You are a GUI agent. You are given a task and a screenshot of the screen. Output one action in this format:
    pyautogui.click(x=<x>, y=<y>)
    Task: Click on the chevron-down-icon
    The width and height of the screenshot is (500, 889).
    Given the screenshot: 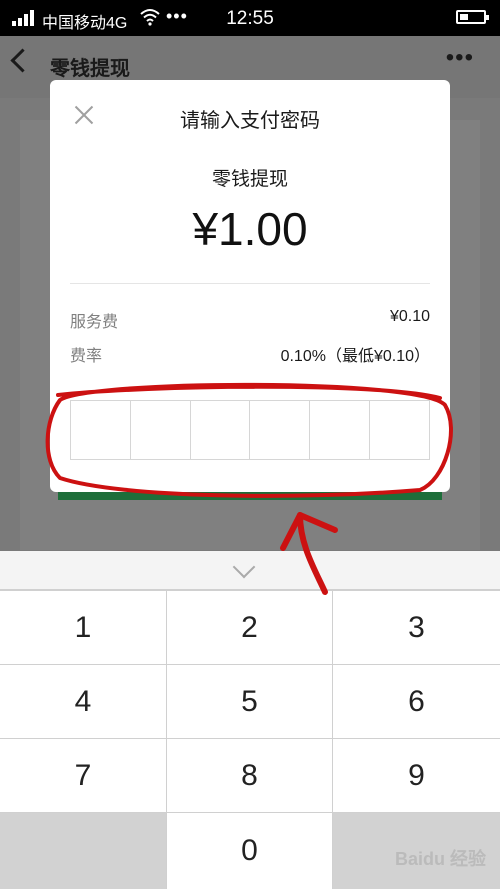 What is the action you would take?
    pyautogui.click(x=244, y=567)
    